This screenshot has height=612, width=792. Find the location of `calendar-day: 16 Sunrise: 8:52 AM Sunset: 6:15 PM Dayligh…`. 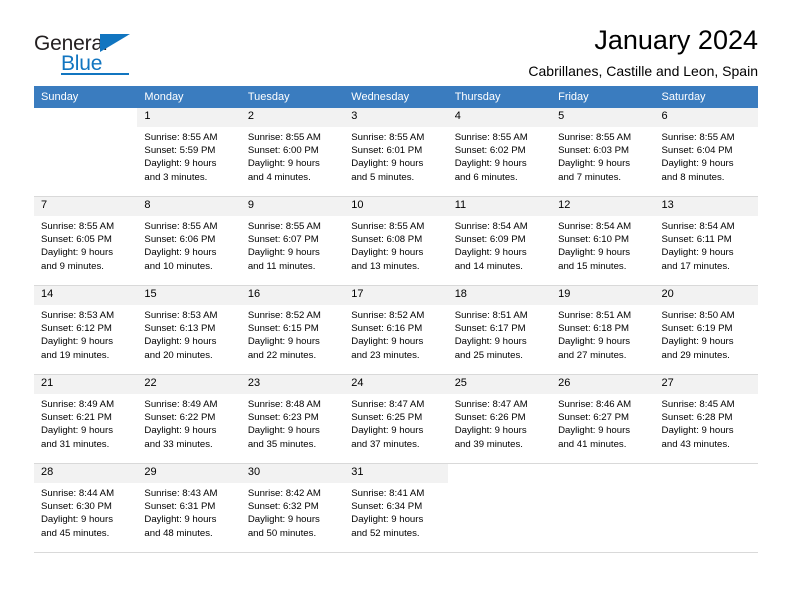

calendar-day: 16 Sunrise: 8:52 AM Sunset: 6:15 PM Dayligh… is located at coordinates (292, 330).